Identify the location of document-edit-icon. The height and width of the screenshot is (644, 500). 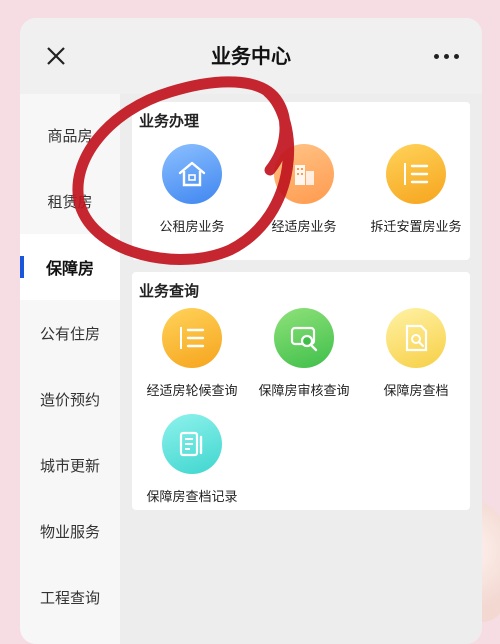
(192, 444).